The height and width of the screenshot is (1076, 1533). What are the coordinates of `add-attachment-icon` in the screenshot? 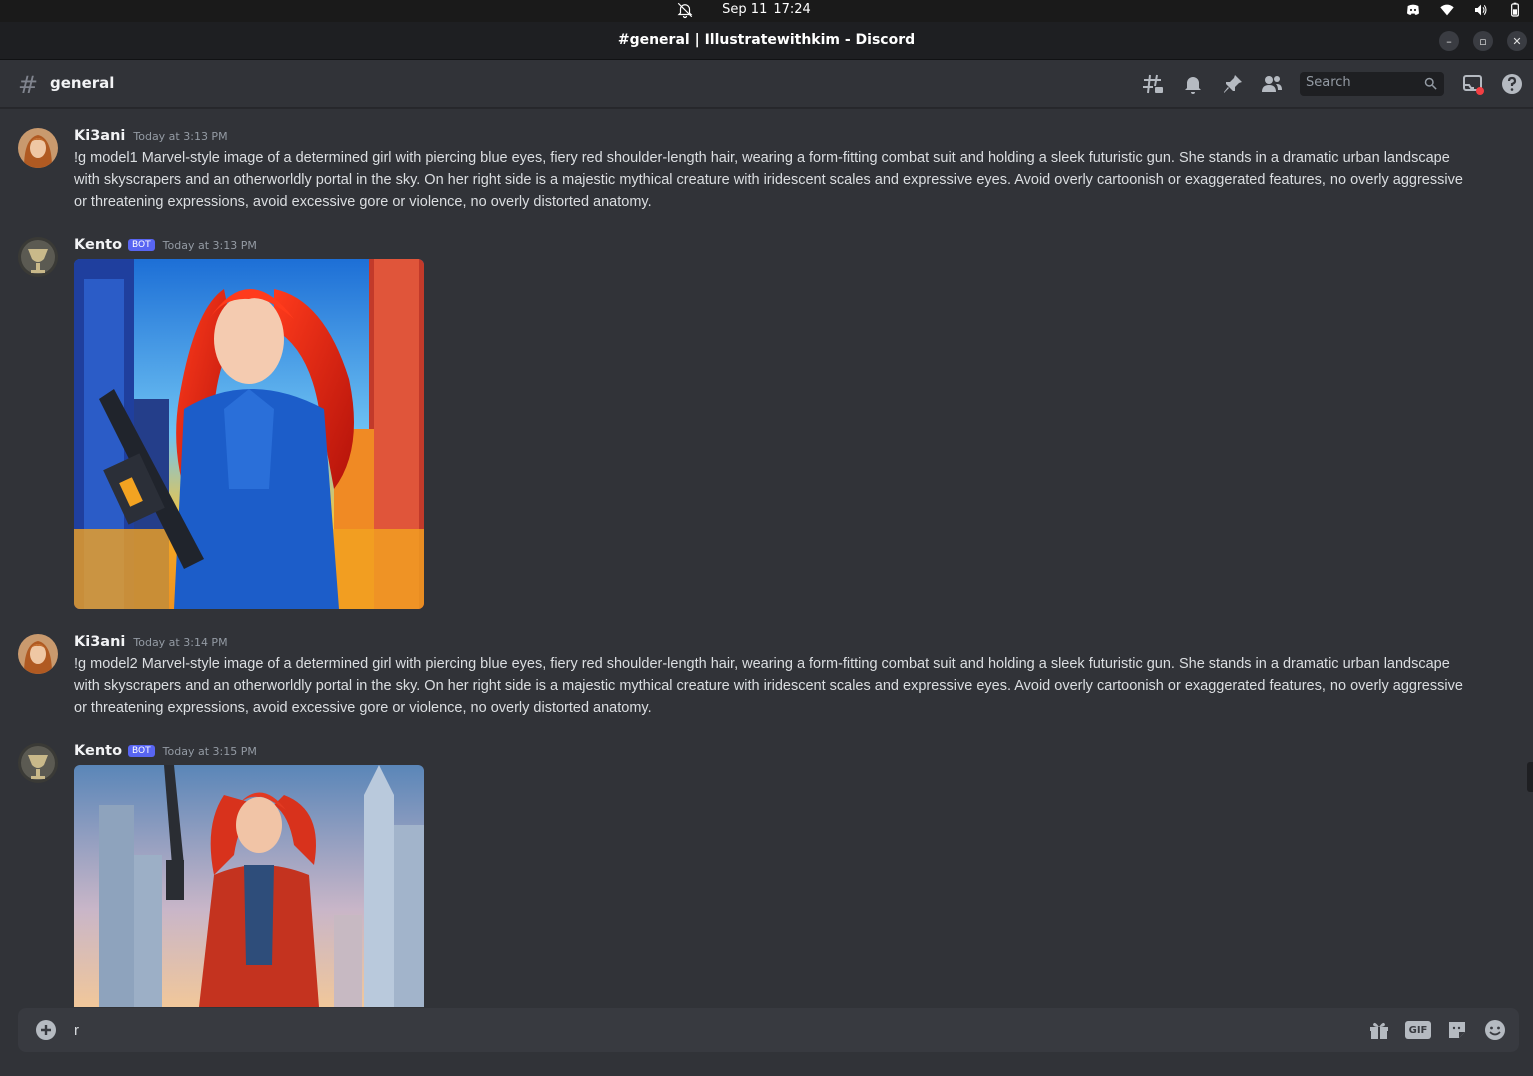 It's located at (46, 1030).